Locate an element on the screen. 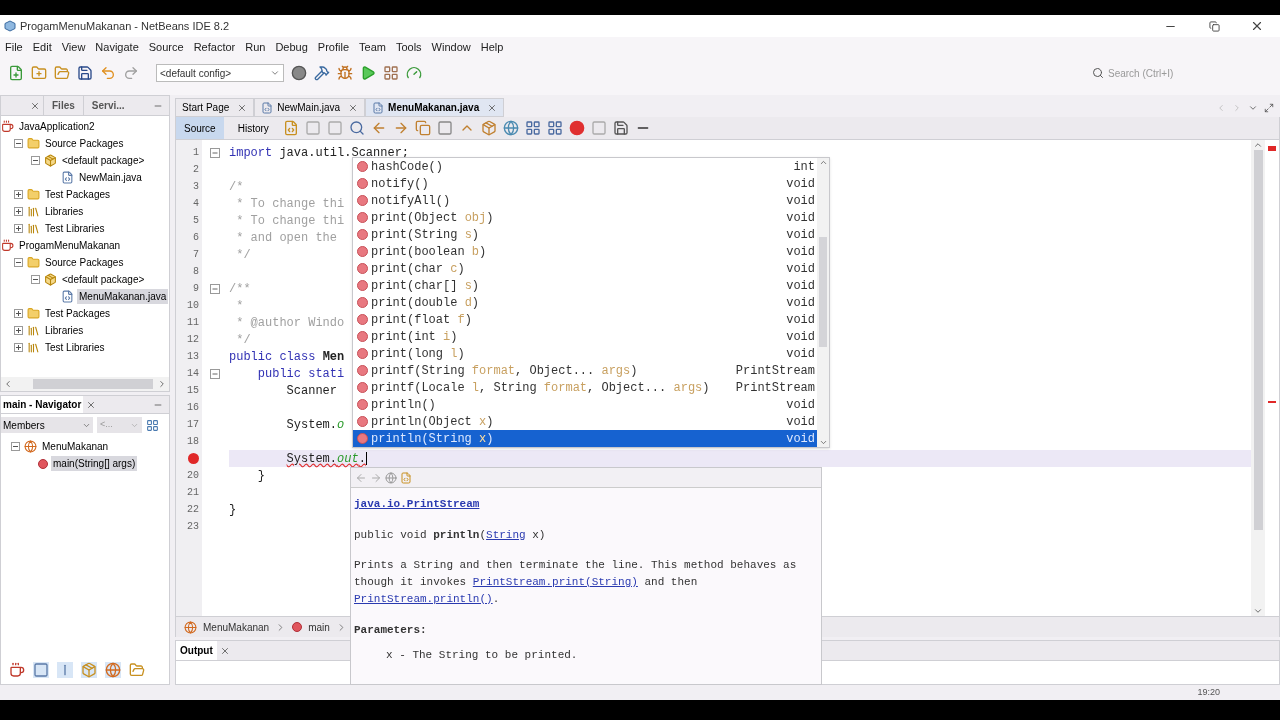 This screenshot has width=1280, height=720. document-icon is located at coordinates (290, 128).